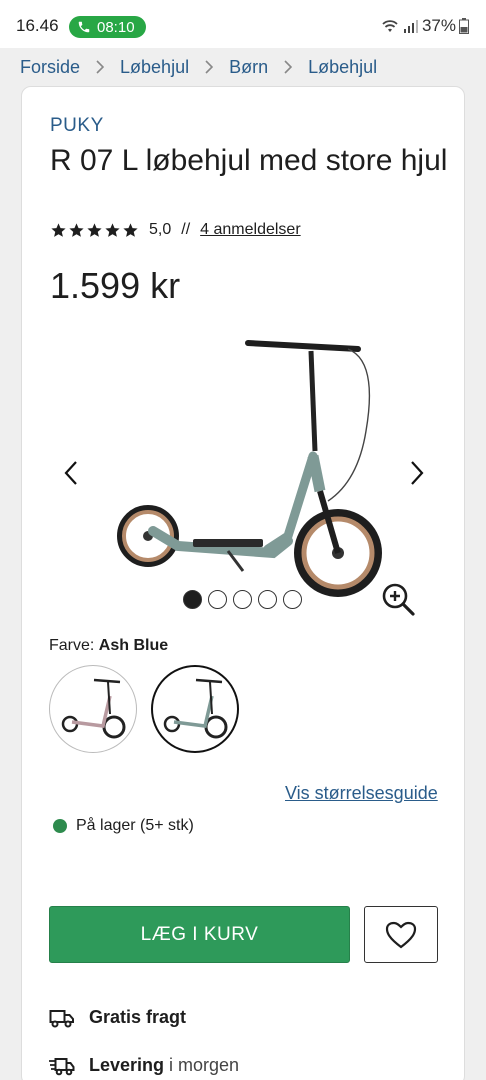 Image resolution: width=486 pixels, height=1080 pixels. I want to click on usp-delivery: Levering i morgen, so click(144, 1065).